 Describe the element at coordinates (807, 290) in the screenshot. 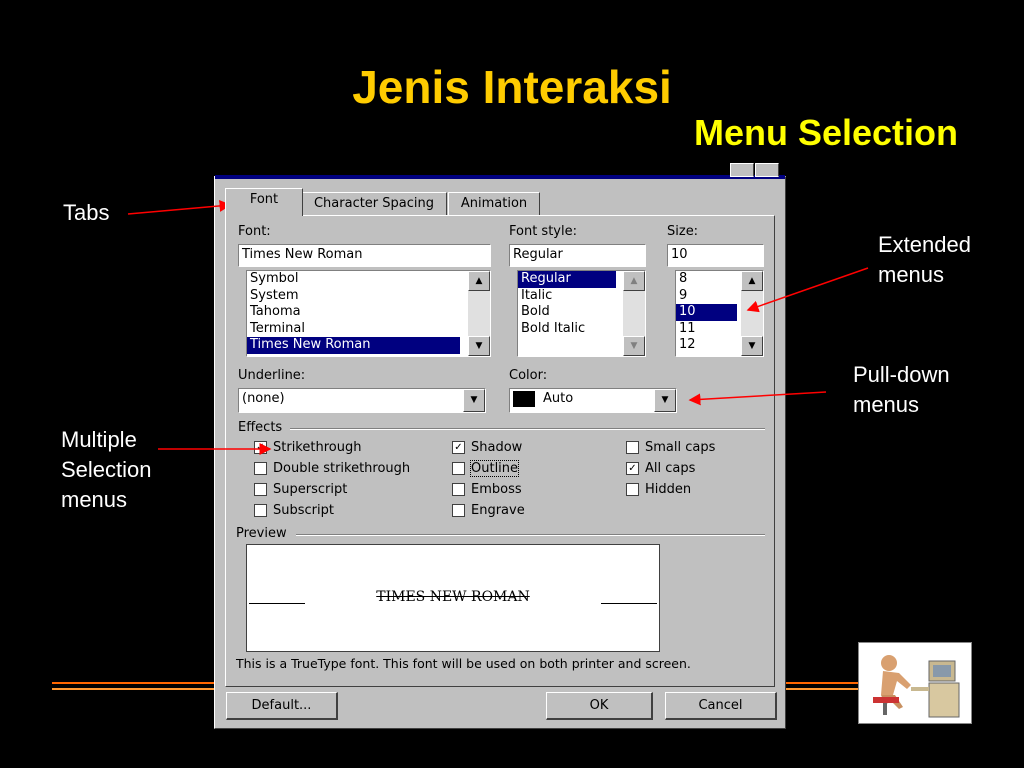

I see `arrow-extended` at that location.